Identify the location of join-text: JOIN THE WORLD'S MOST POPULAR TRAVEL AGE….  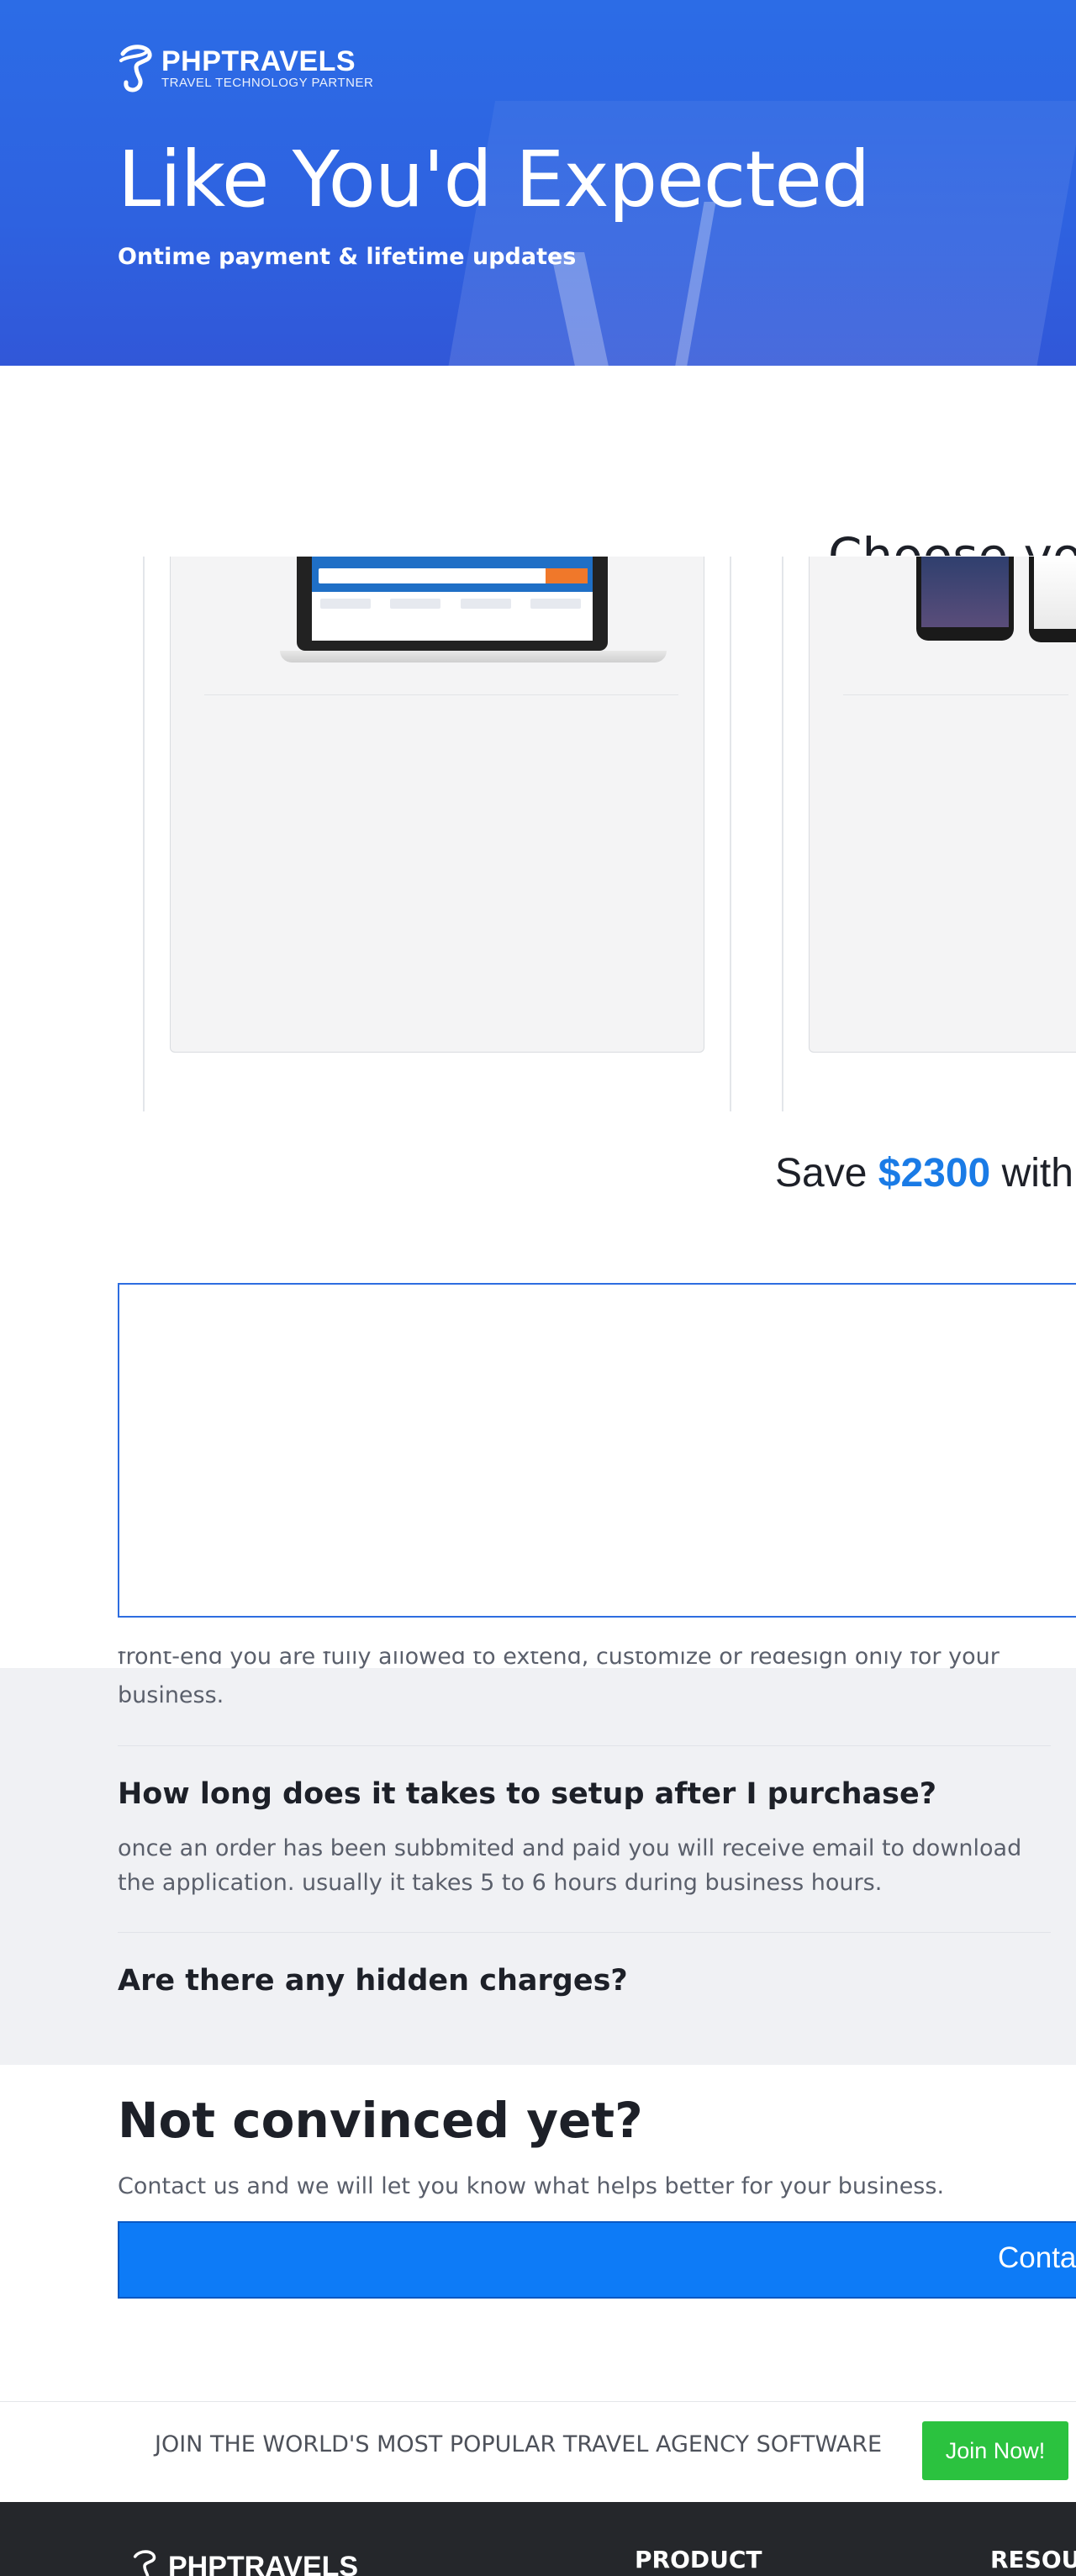
(519, 2444).